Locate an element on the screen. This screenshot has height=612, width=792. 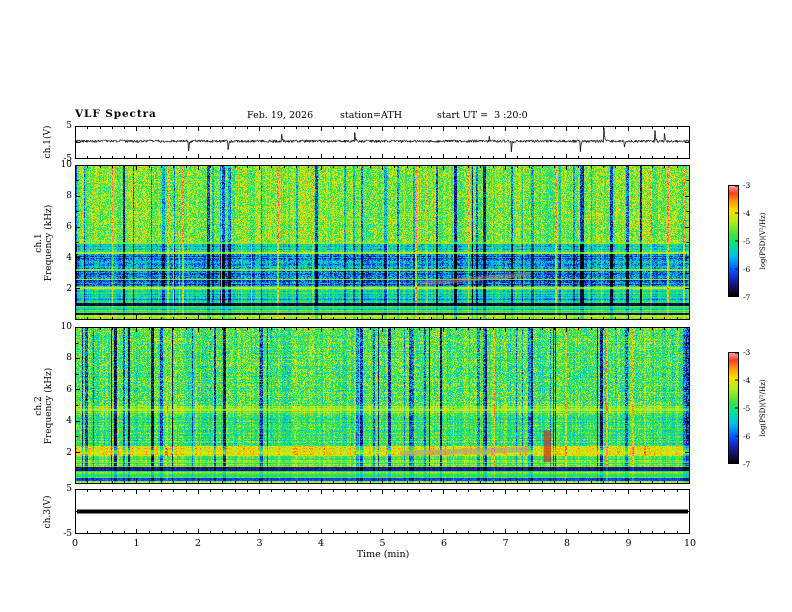
ch2-frequency-axis-label: ch.2 Frequency (kHz) is located at coordinates (44, 406).